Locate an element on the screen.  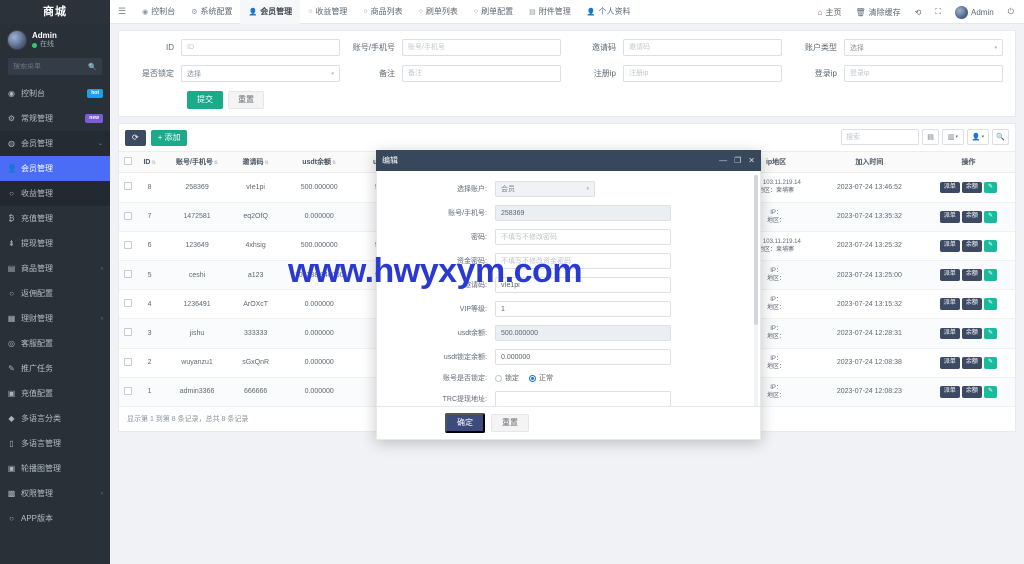
sidebar-item-4: ○ 收益管理 is located at coordinates (55, 193).